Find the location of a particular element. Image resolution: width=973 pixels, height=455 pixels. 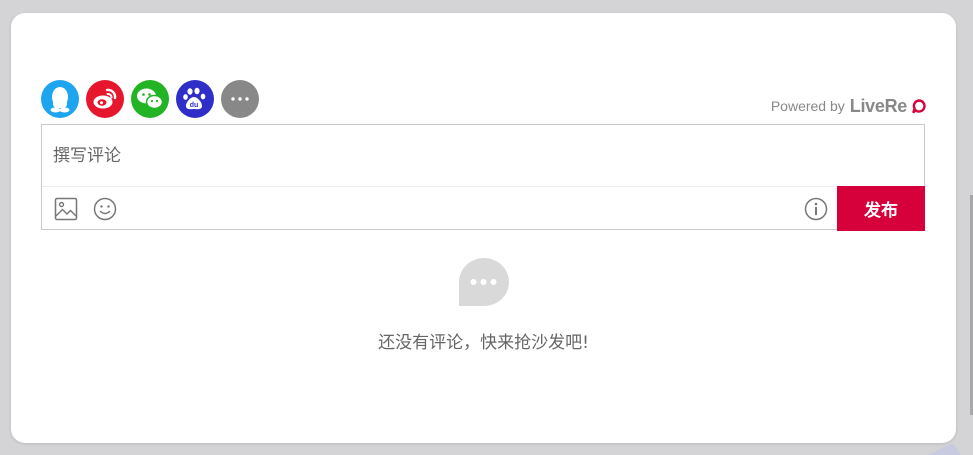

livere-brand: LiveRe is located at coordinates (878, 105).